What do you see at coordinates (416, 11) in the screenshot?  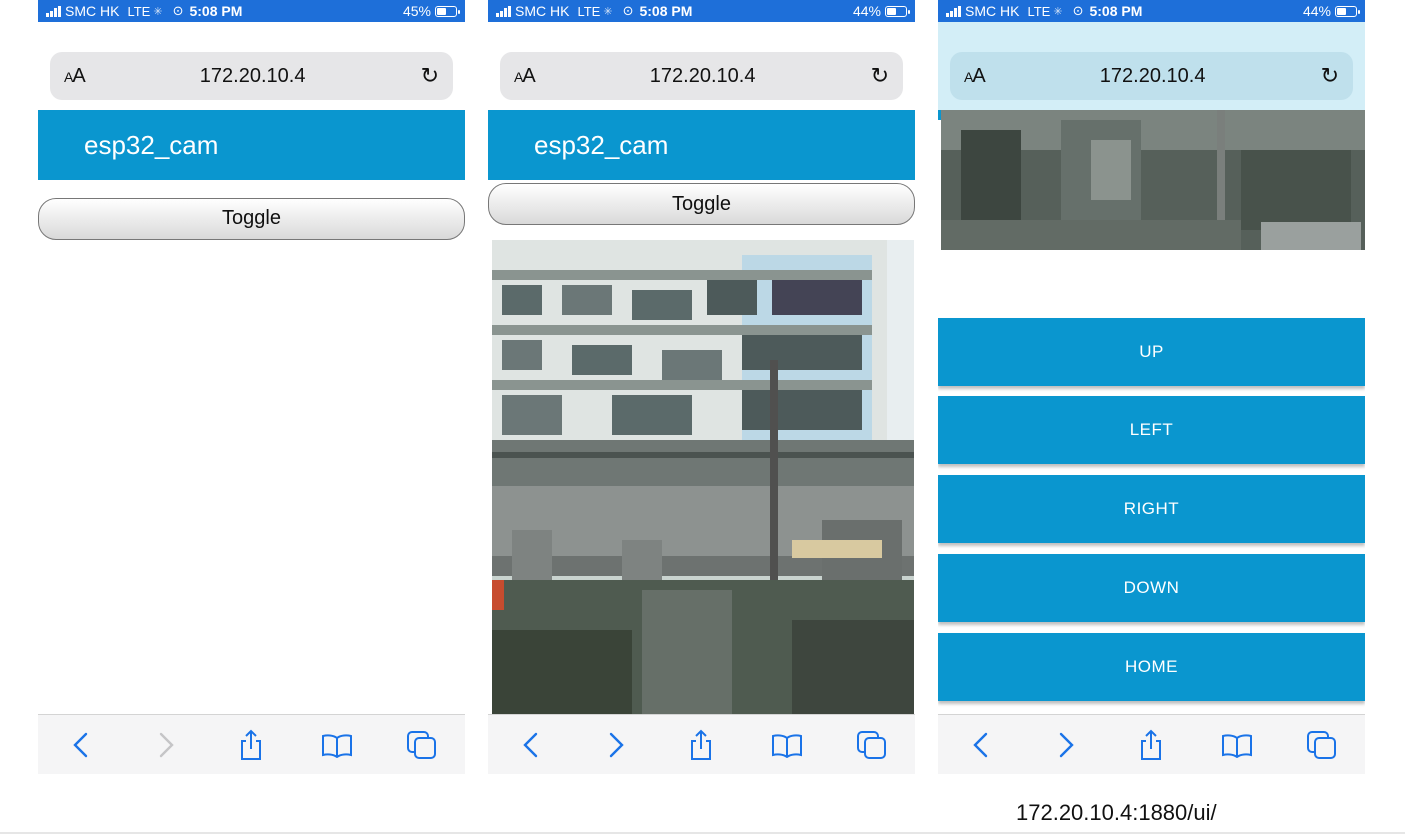 I see `battery-percent: 45%` at bounding box center [416, 11].